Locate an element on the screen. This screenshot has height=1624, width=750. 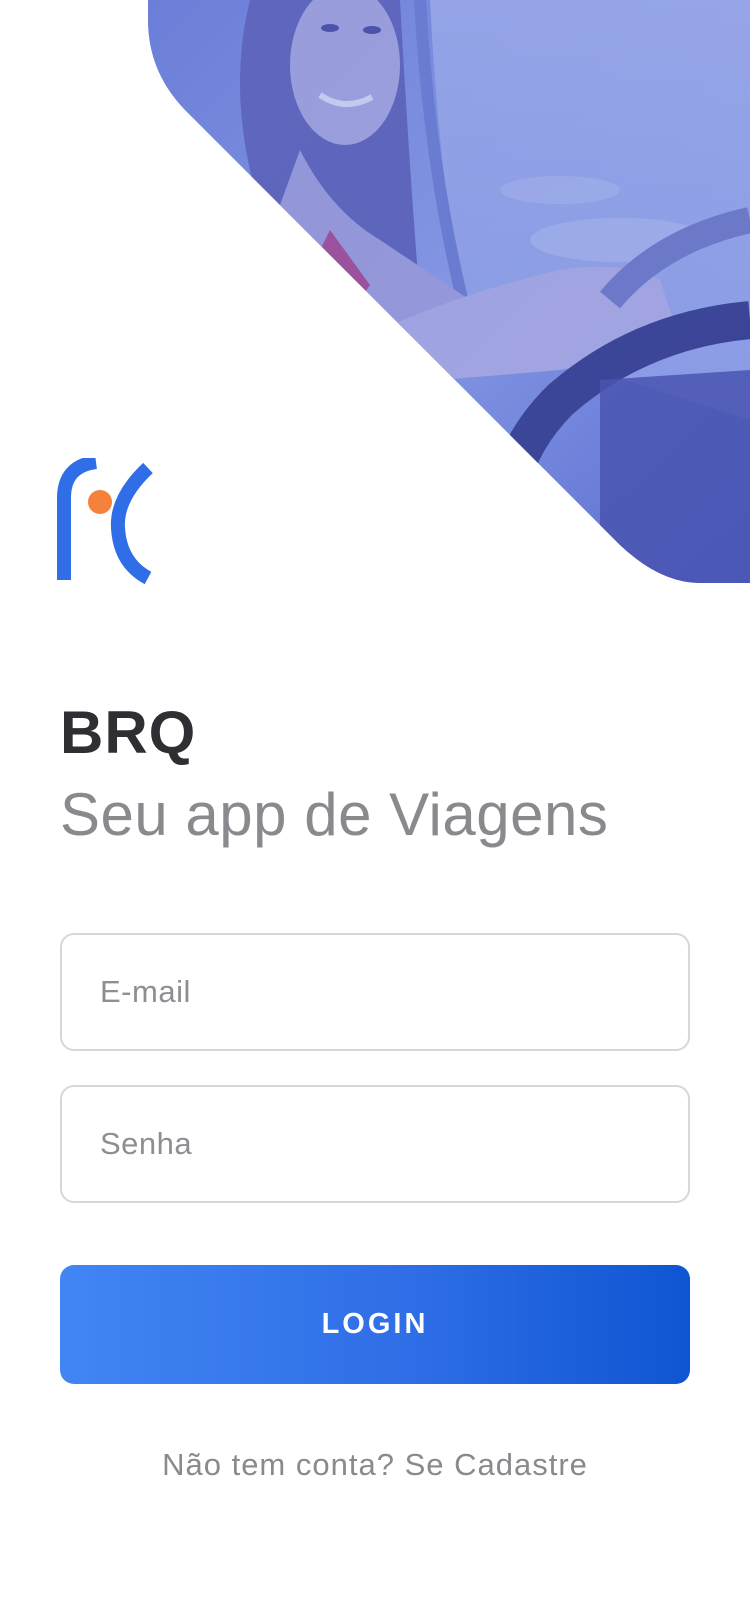
brand-title: BRQ is located at coordinates (128, 732).